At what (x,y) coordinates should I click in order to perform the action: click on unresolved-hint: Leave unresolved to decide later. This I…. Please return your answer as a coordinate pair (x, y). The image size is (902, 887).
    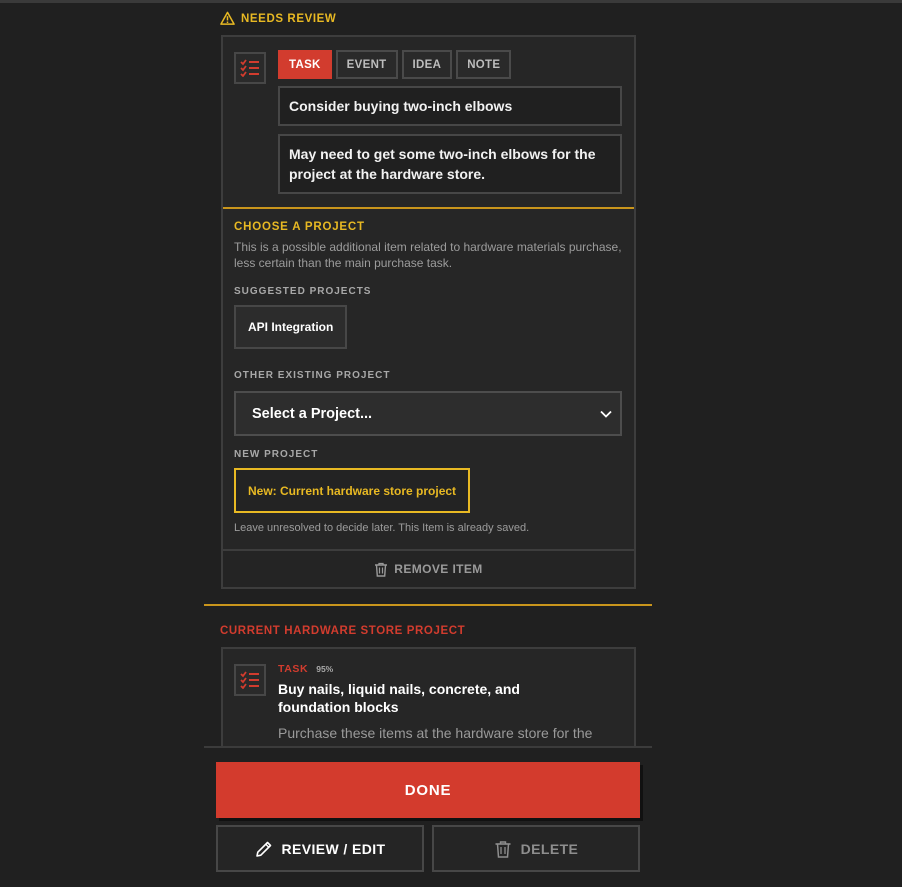
    Looking at the image, I should click on (382, 528).